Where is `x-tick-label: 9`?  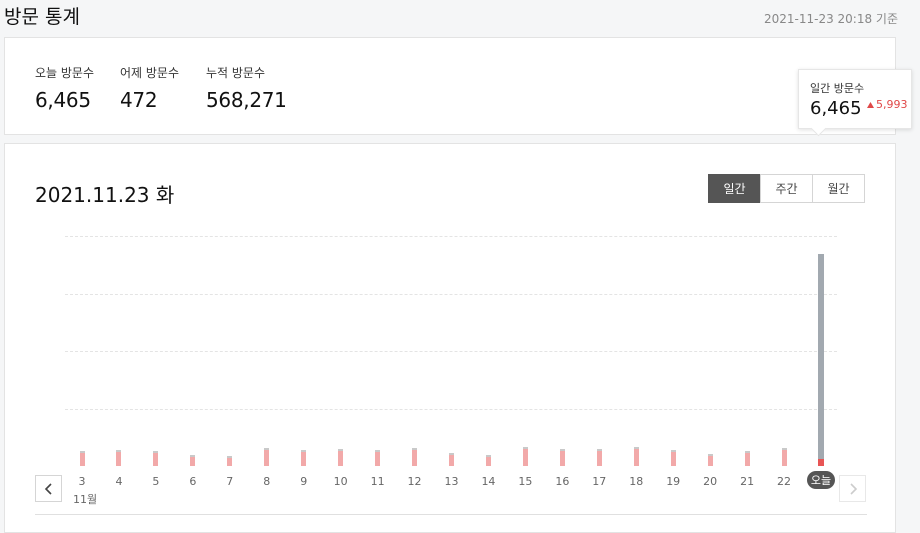
x-tick-label: 9 is located at coordinates (304, 481).